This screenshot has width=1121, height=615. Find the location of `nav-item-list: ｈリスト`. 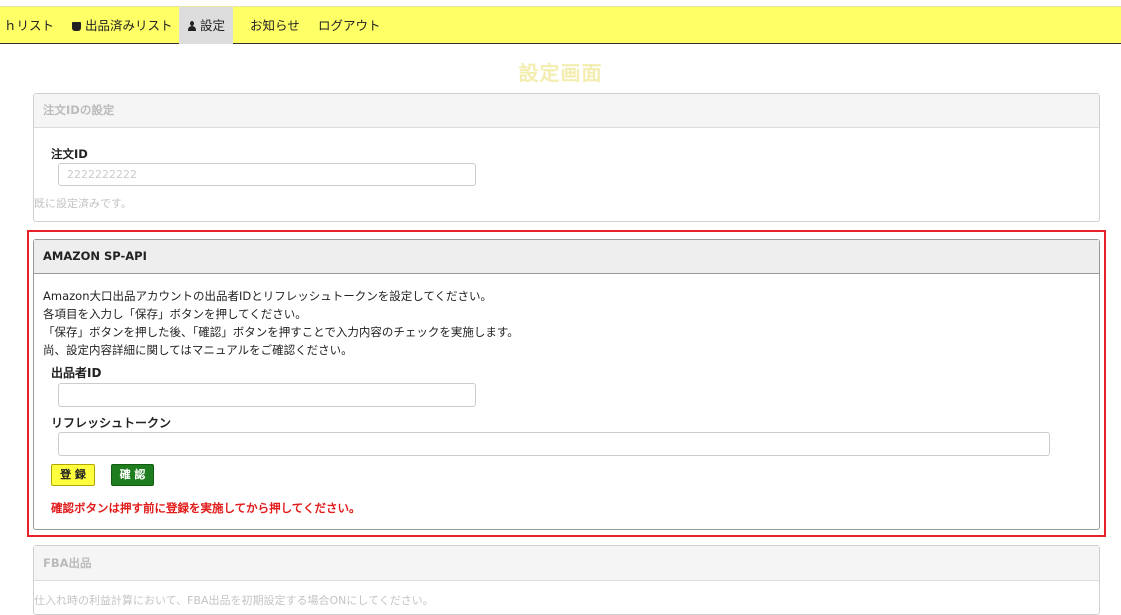

nav-item-list: ｈリスト is located at coordinates (29, 25).